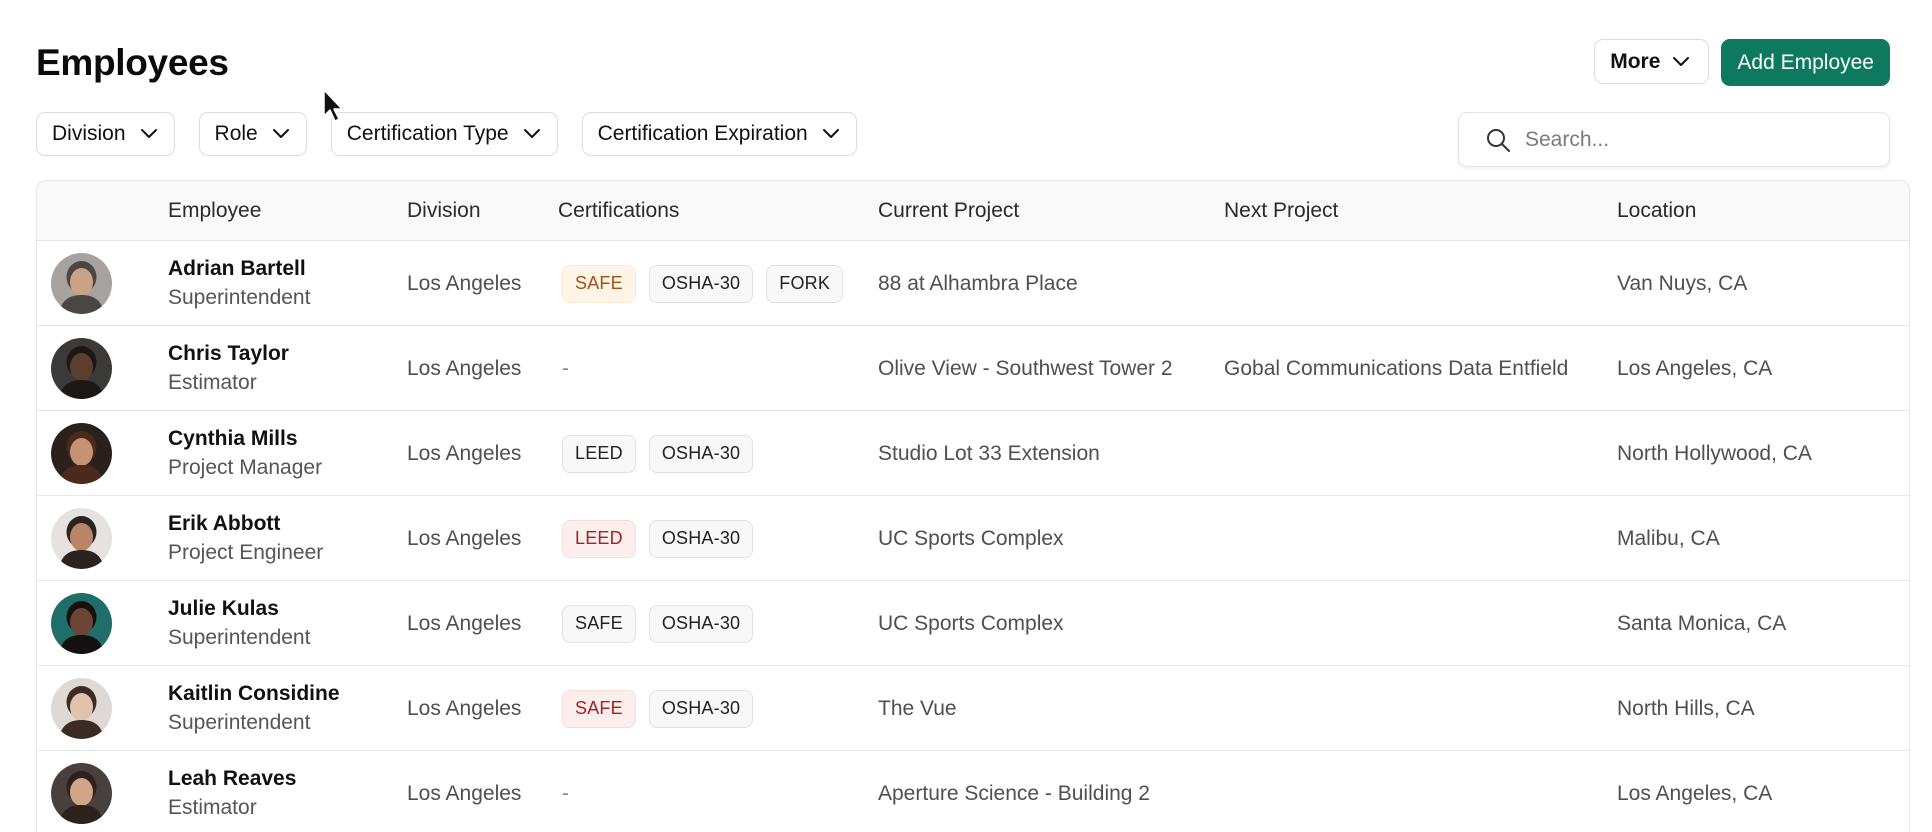 The image size is (1932, 832). Describe the element at coordinates (1686, 708) in the screenshot. I see `location-cell: North Hills, CA` at that location.